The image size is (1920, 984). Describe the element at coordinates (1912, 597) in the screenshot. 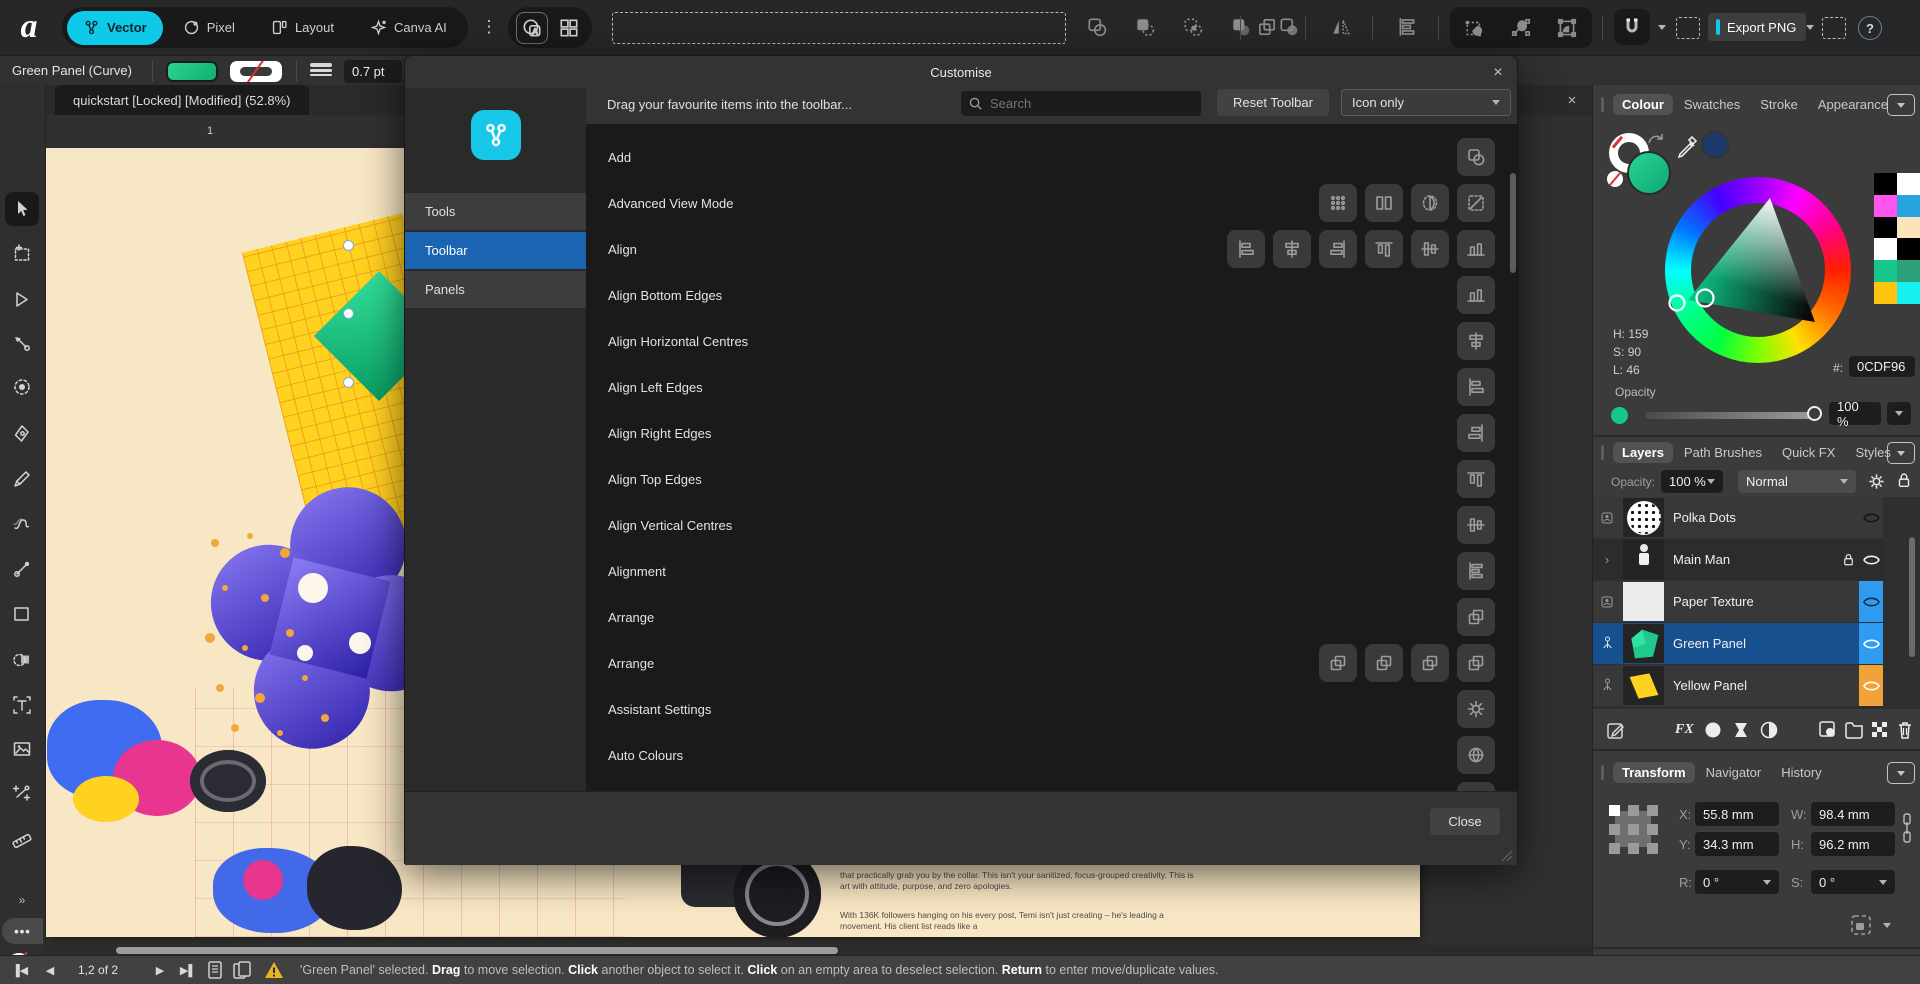

I see `layers-scrollbar` at that location.